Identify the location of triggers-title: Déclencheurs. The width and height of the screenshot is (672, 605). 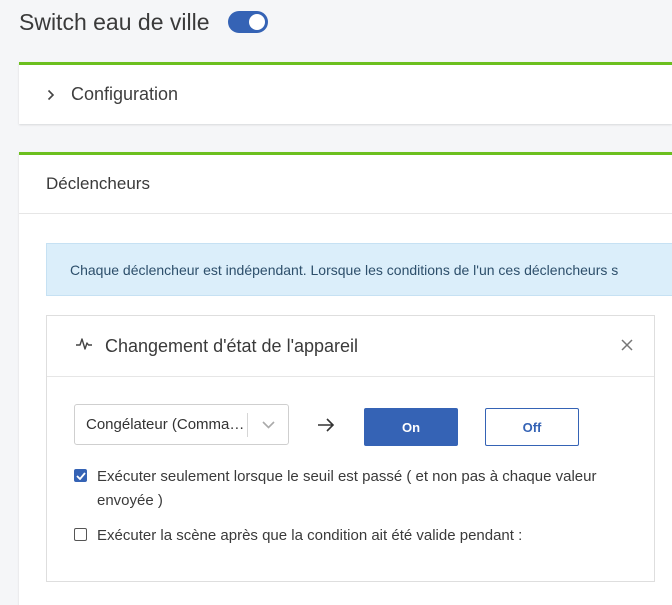
(98, 183).